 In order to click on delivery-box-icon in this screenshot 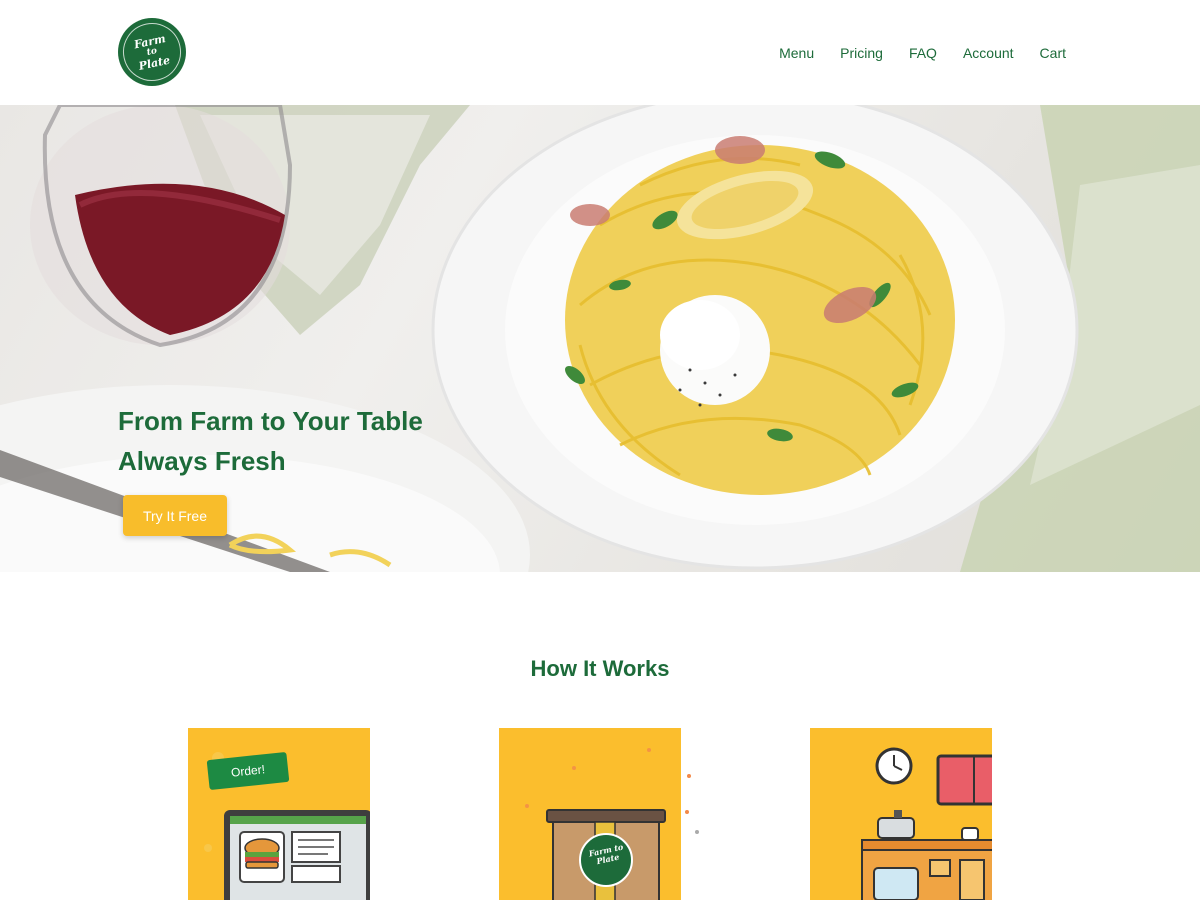, I will do `click(595, 824)`.